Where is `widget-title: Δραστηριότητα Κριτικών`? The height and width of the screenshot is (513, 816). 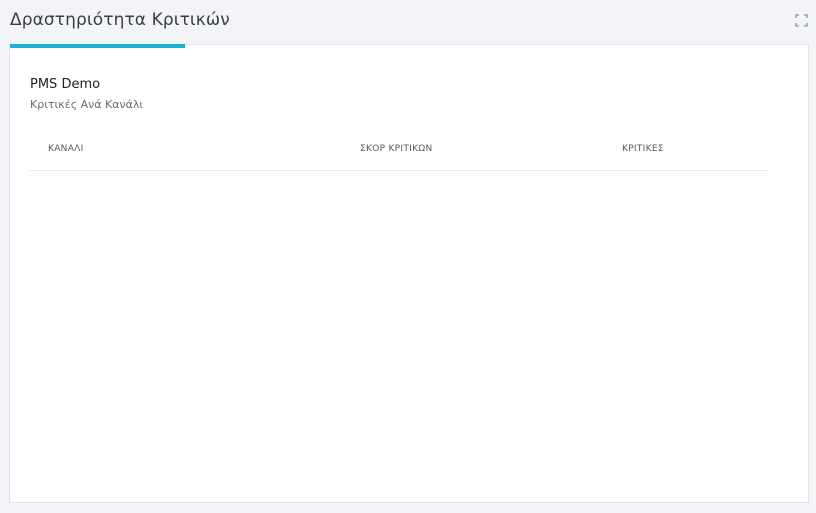 widget-title: Δραστηριότητα Κριτικών is located at coordinates (120, 20).